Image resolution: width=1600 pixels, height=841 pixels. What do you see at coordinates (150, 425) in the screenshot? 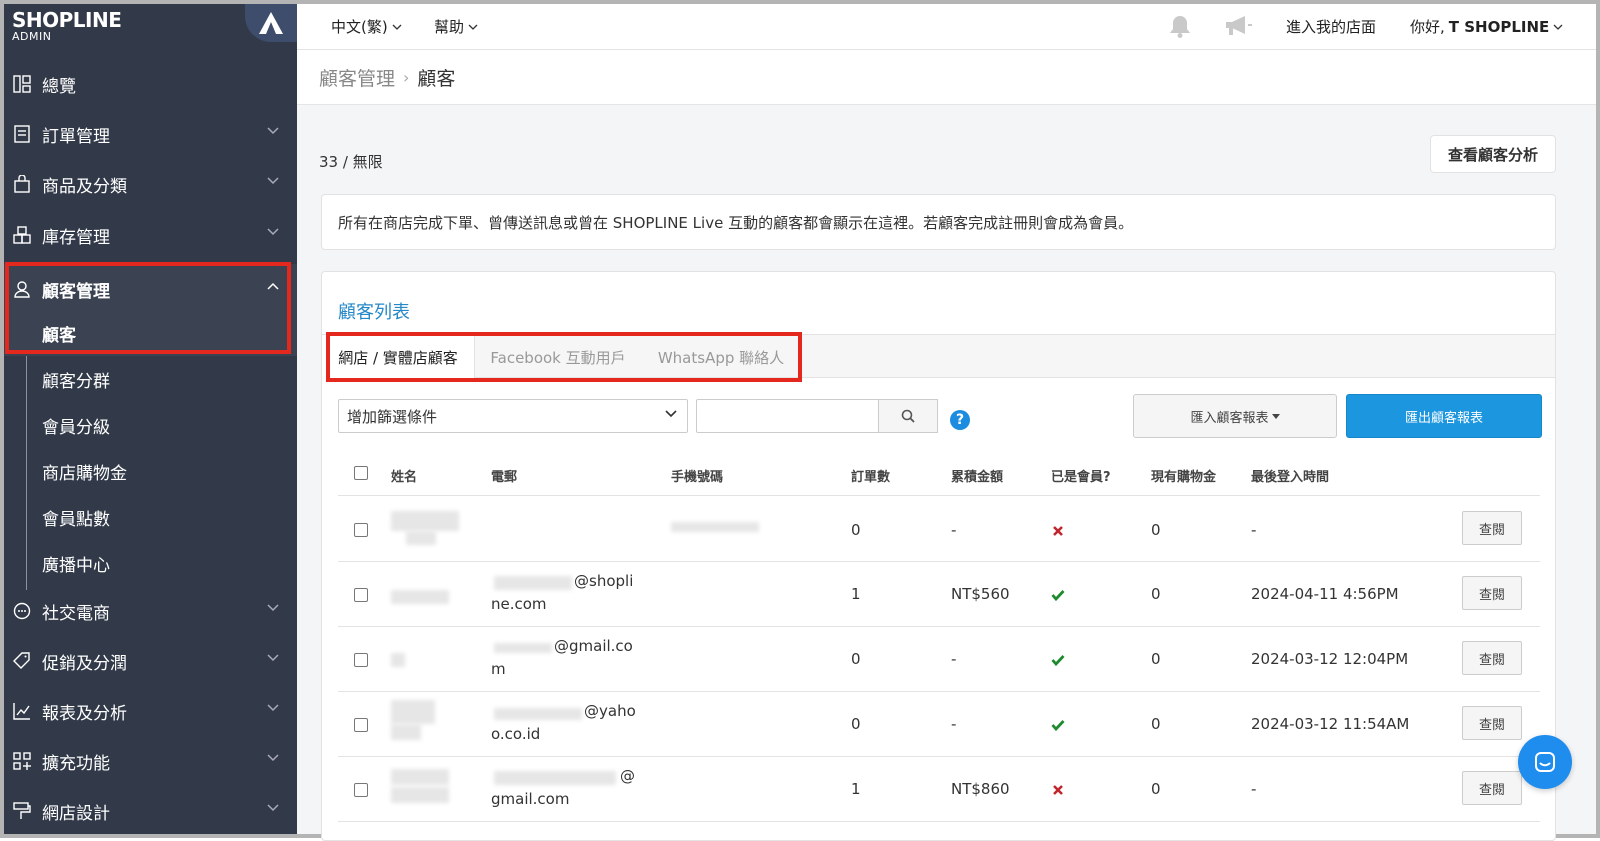
I see `sidebar-subitem-membership-tiers: 會員分級` at bounding box center [150, 425].